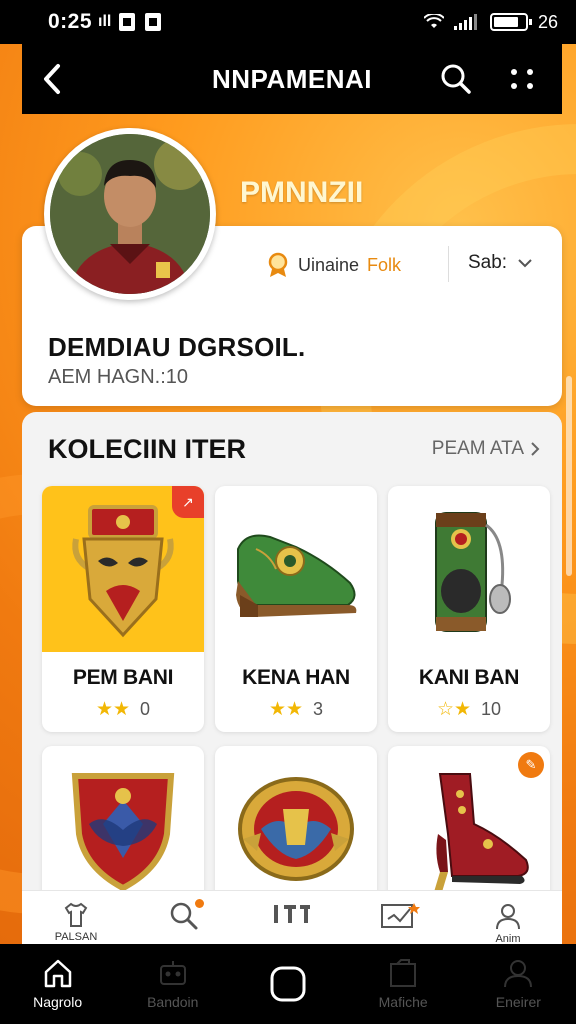 The height and width of the screenshot is (1024, 576). I want to click on nav-label: Bandoin, so click(173, 1002).